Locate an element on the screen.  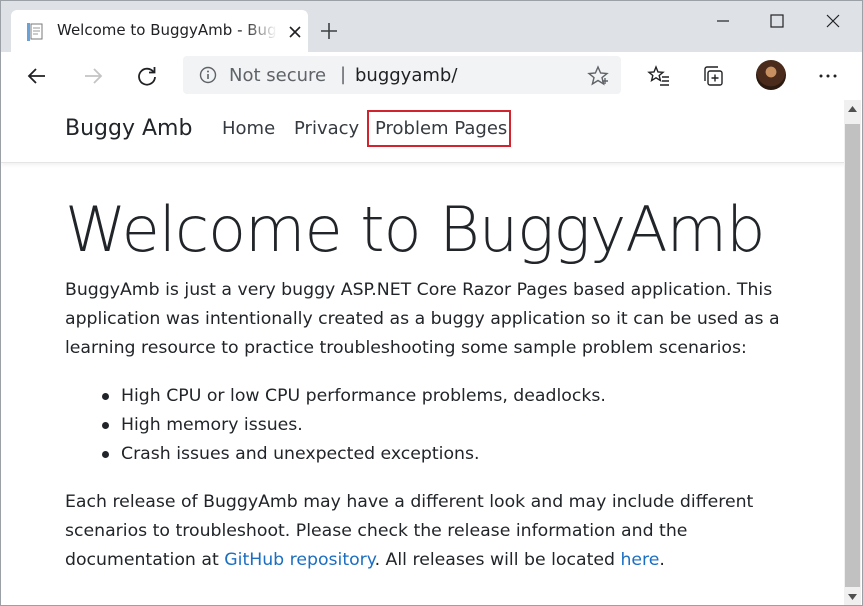
address-bar: Not secure | buggyamb/ is located at coordinates (402, 75).